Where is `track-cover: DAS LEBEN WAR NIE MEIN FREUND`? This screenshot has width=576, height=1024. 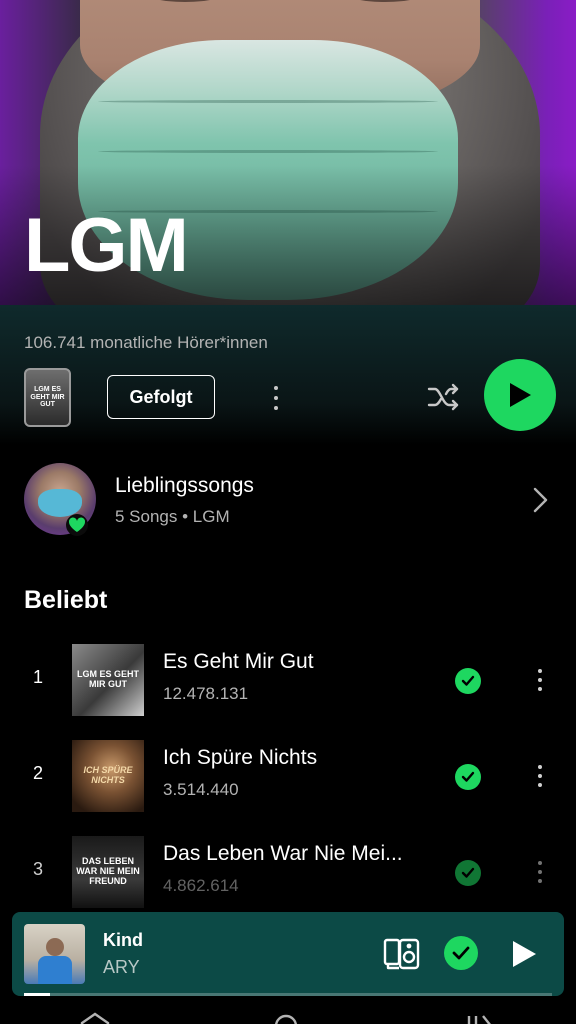
track-cover: DAS LEBEN WAR NIE MEIN FREUND is located at coordinates (108, 872).